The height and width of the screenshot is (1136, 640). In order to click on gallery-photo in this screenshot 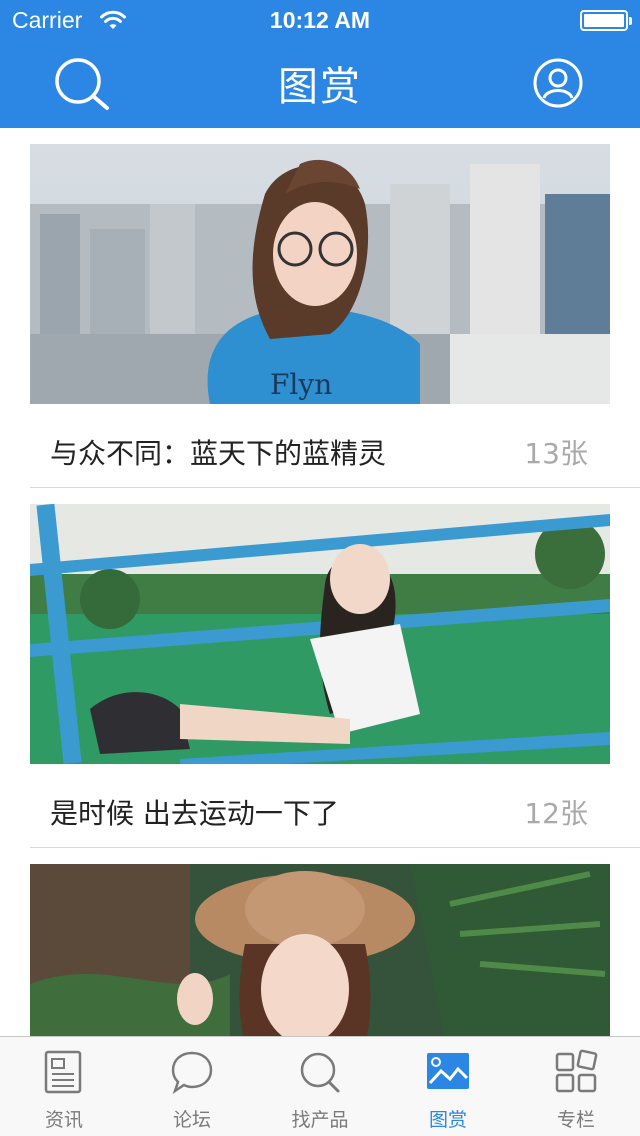, I will do `click(320, 950)`.